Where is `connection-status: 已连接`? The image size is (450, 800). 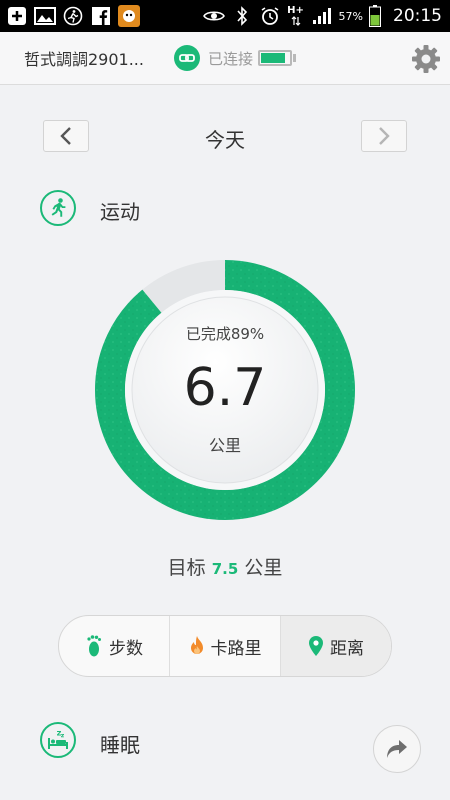 connection-status: 已连接 is located at coordinates (231, 59).